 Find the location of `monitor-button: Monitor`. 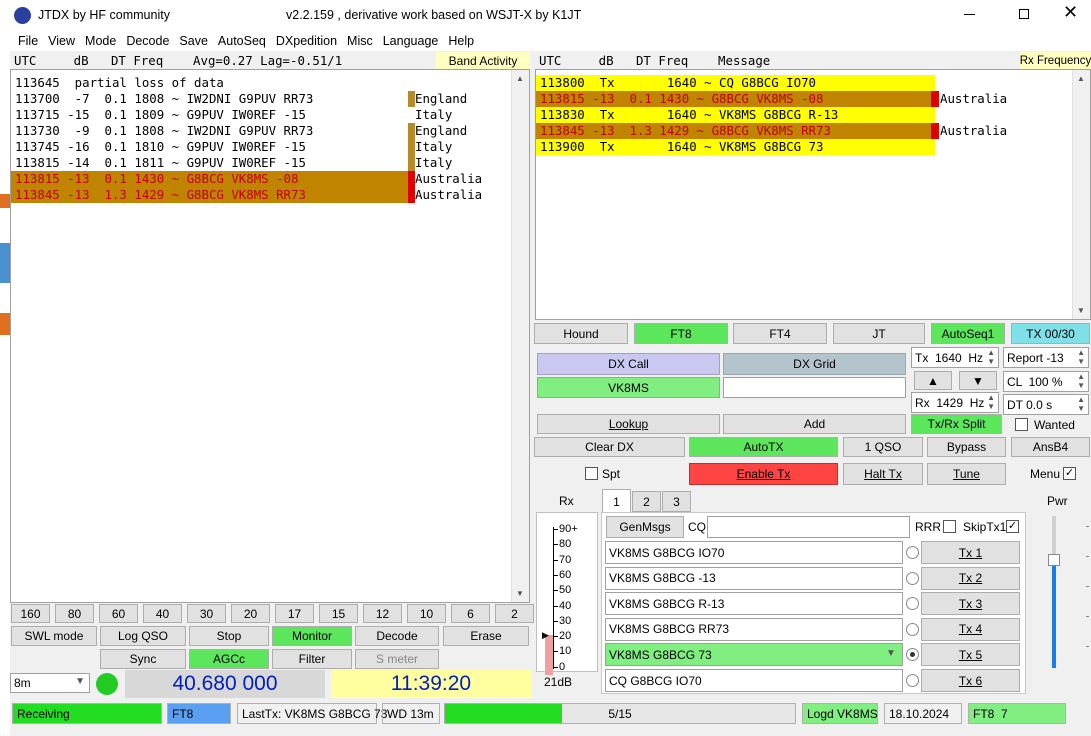

monitor-button: Monitor is located at coordinates (312, 636).